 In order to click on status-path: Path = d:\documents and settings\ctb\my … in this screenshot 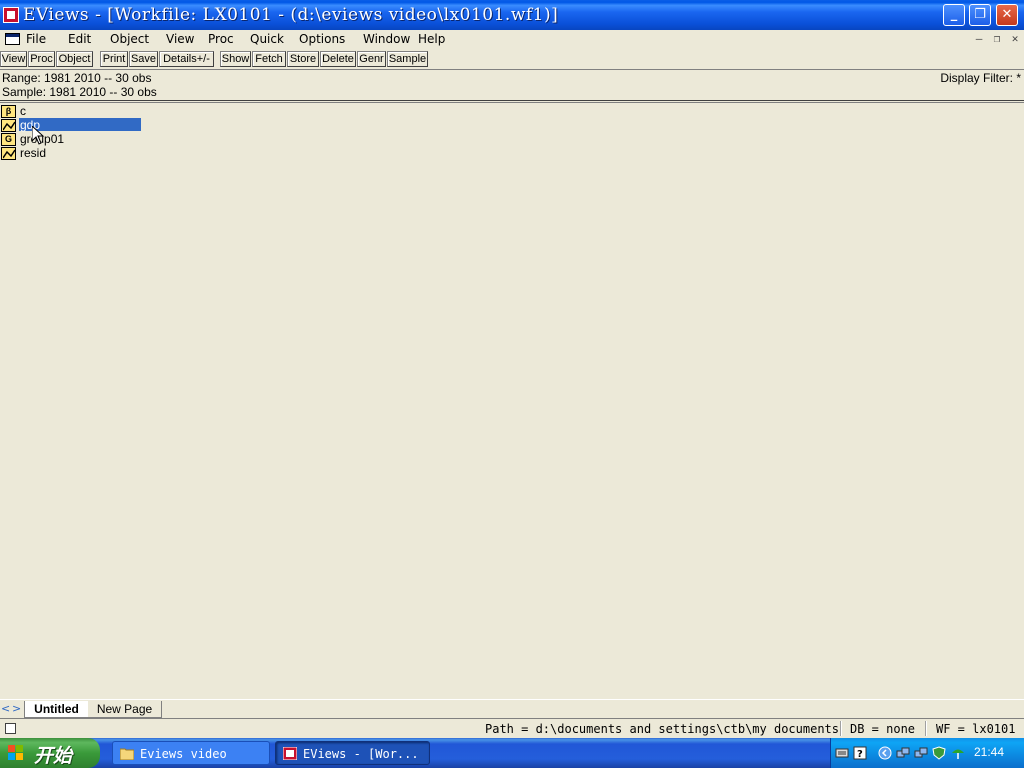, I will do `click(662, 729)`.